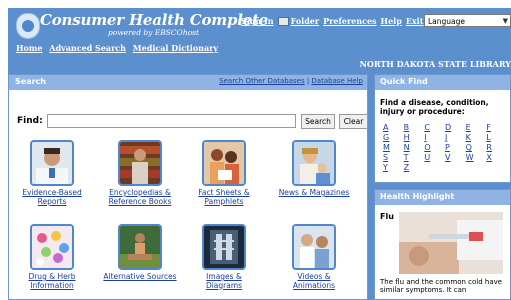  Describe the element at coordinates (447, 21) in the screenshot. I see `language-select-value: Language` at that location.